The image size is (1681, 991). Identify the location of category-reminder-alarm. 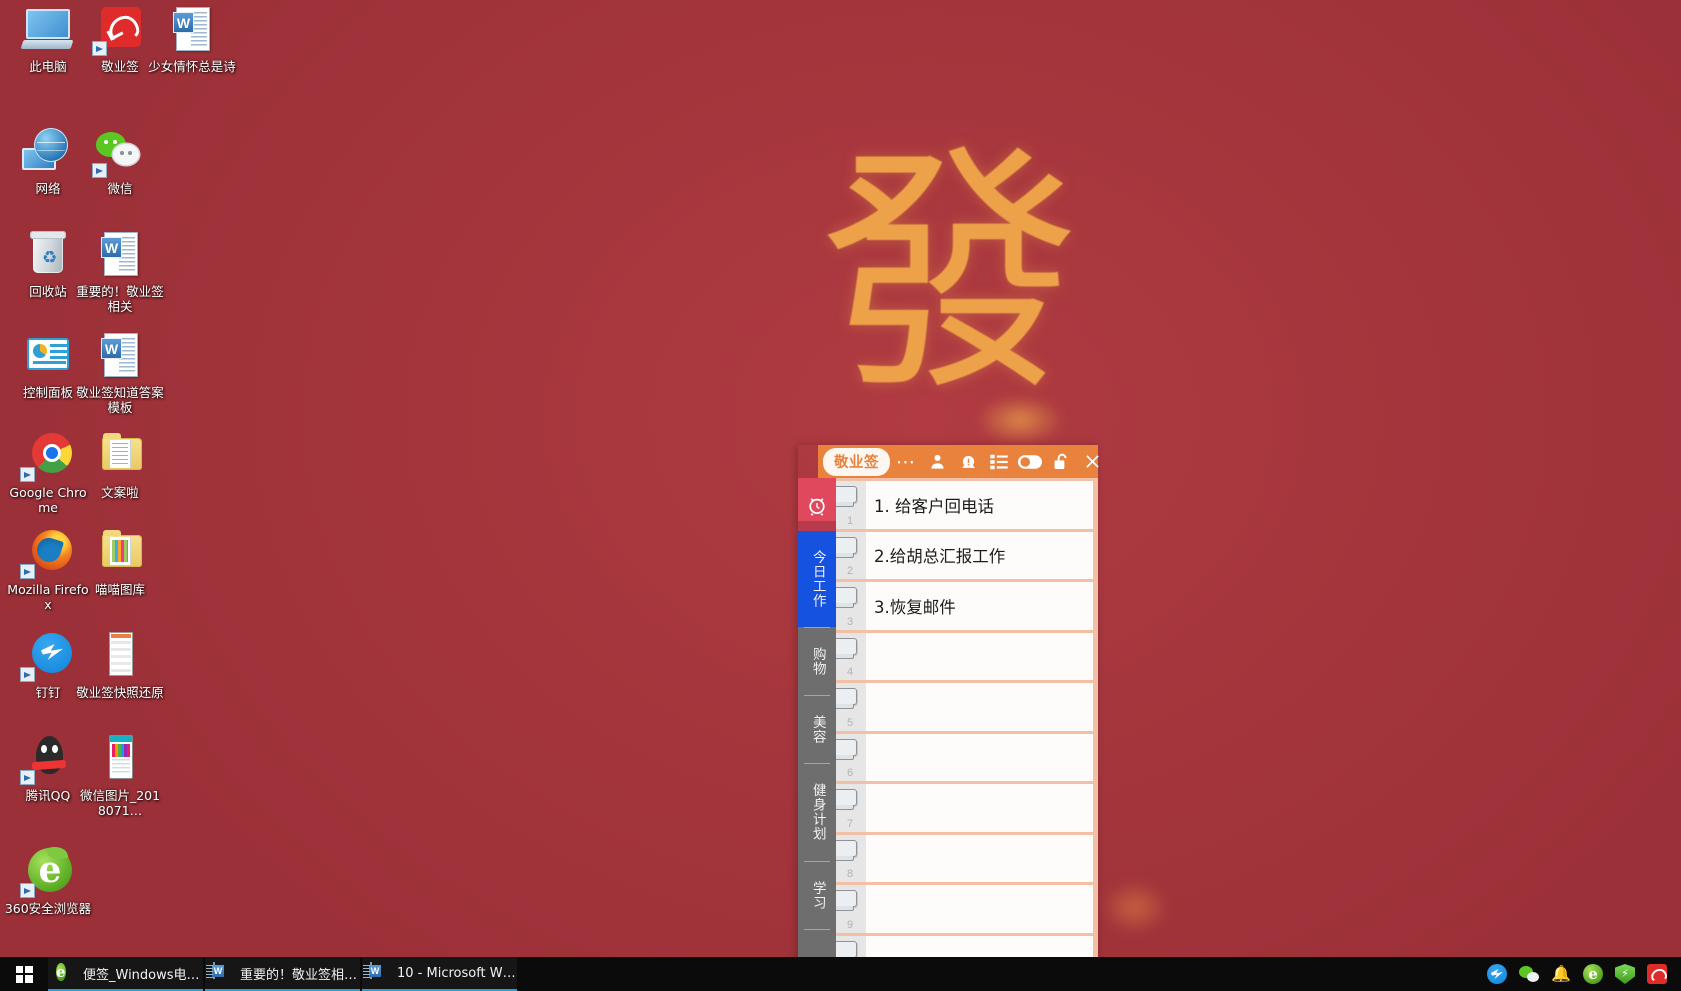
(817, 504).